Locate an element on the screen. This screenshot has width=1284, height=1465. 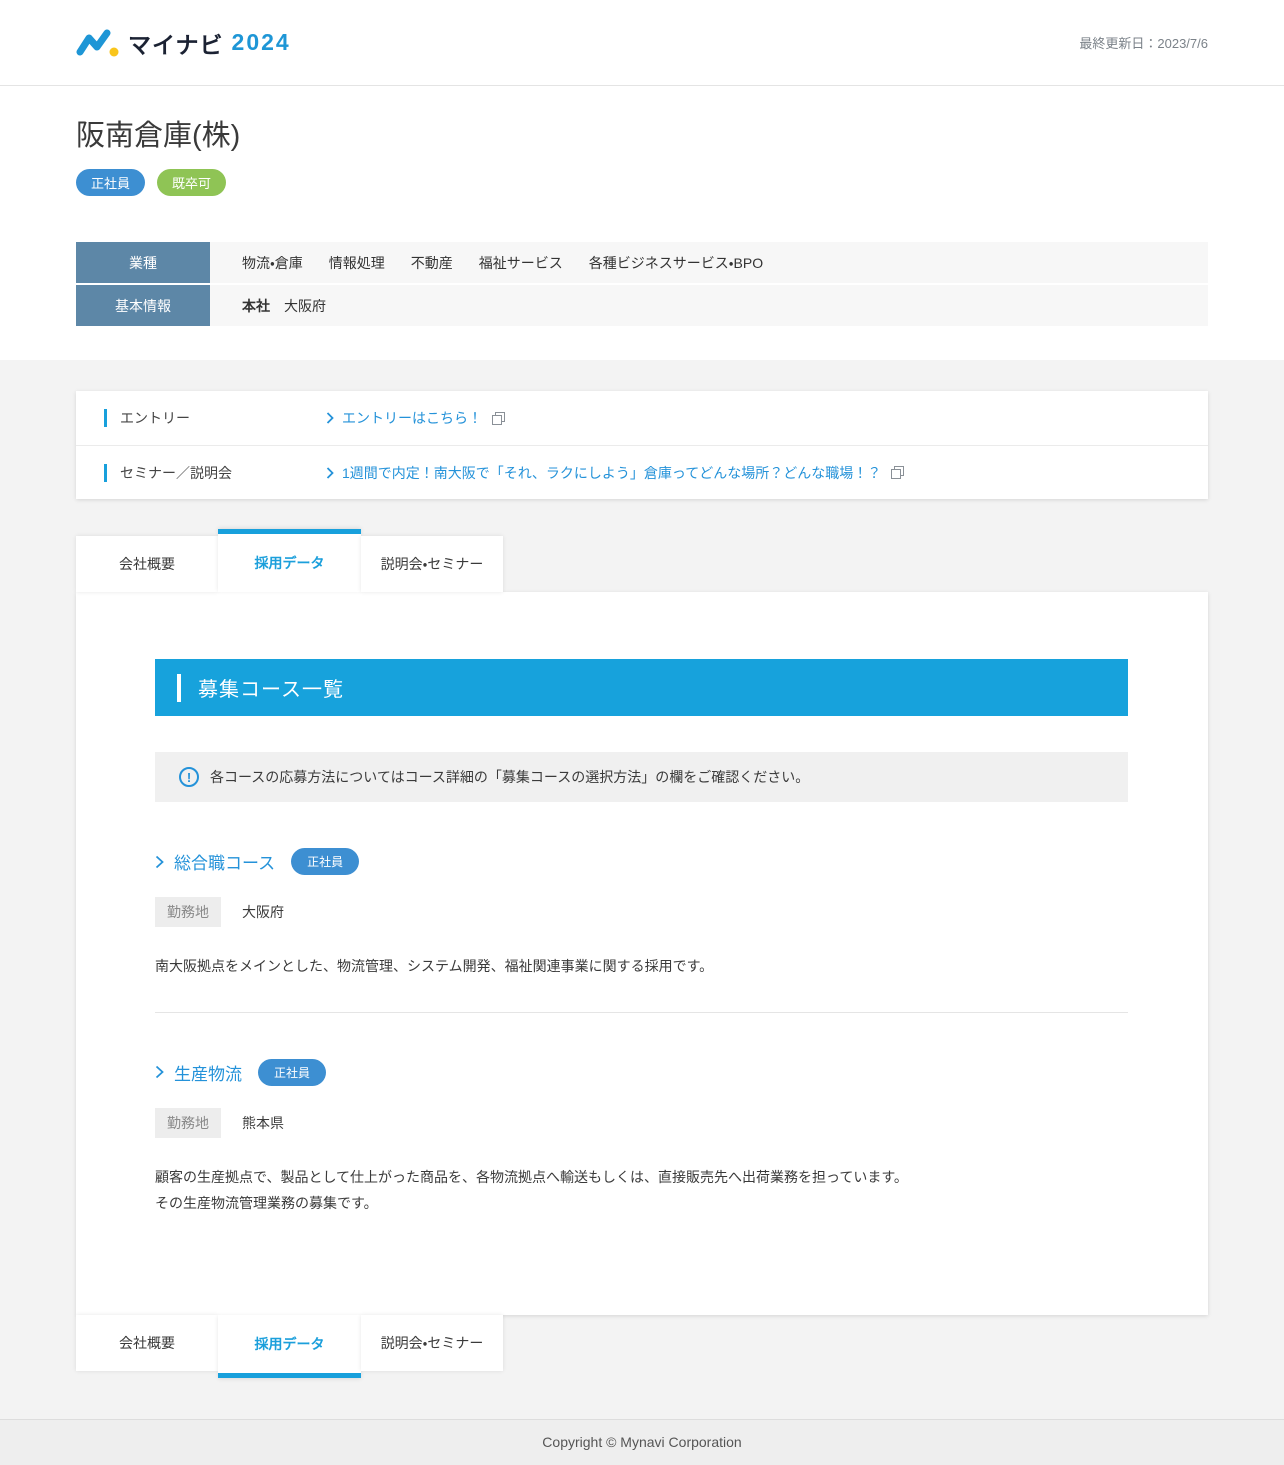
seminar-label-text: セミナー／説明会 is located at coordinates (176, 472).